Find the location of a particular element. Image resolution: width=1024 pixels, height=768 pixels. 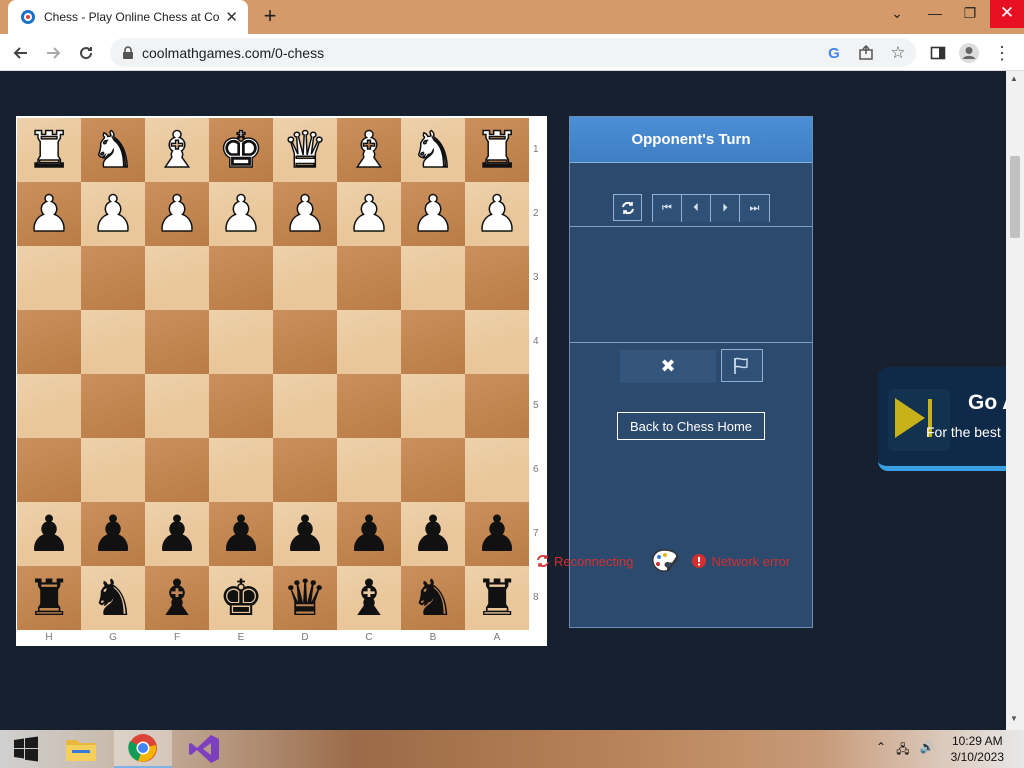

page-scrollbar: ▲ ▼ is located at coordinates (1015, 400).